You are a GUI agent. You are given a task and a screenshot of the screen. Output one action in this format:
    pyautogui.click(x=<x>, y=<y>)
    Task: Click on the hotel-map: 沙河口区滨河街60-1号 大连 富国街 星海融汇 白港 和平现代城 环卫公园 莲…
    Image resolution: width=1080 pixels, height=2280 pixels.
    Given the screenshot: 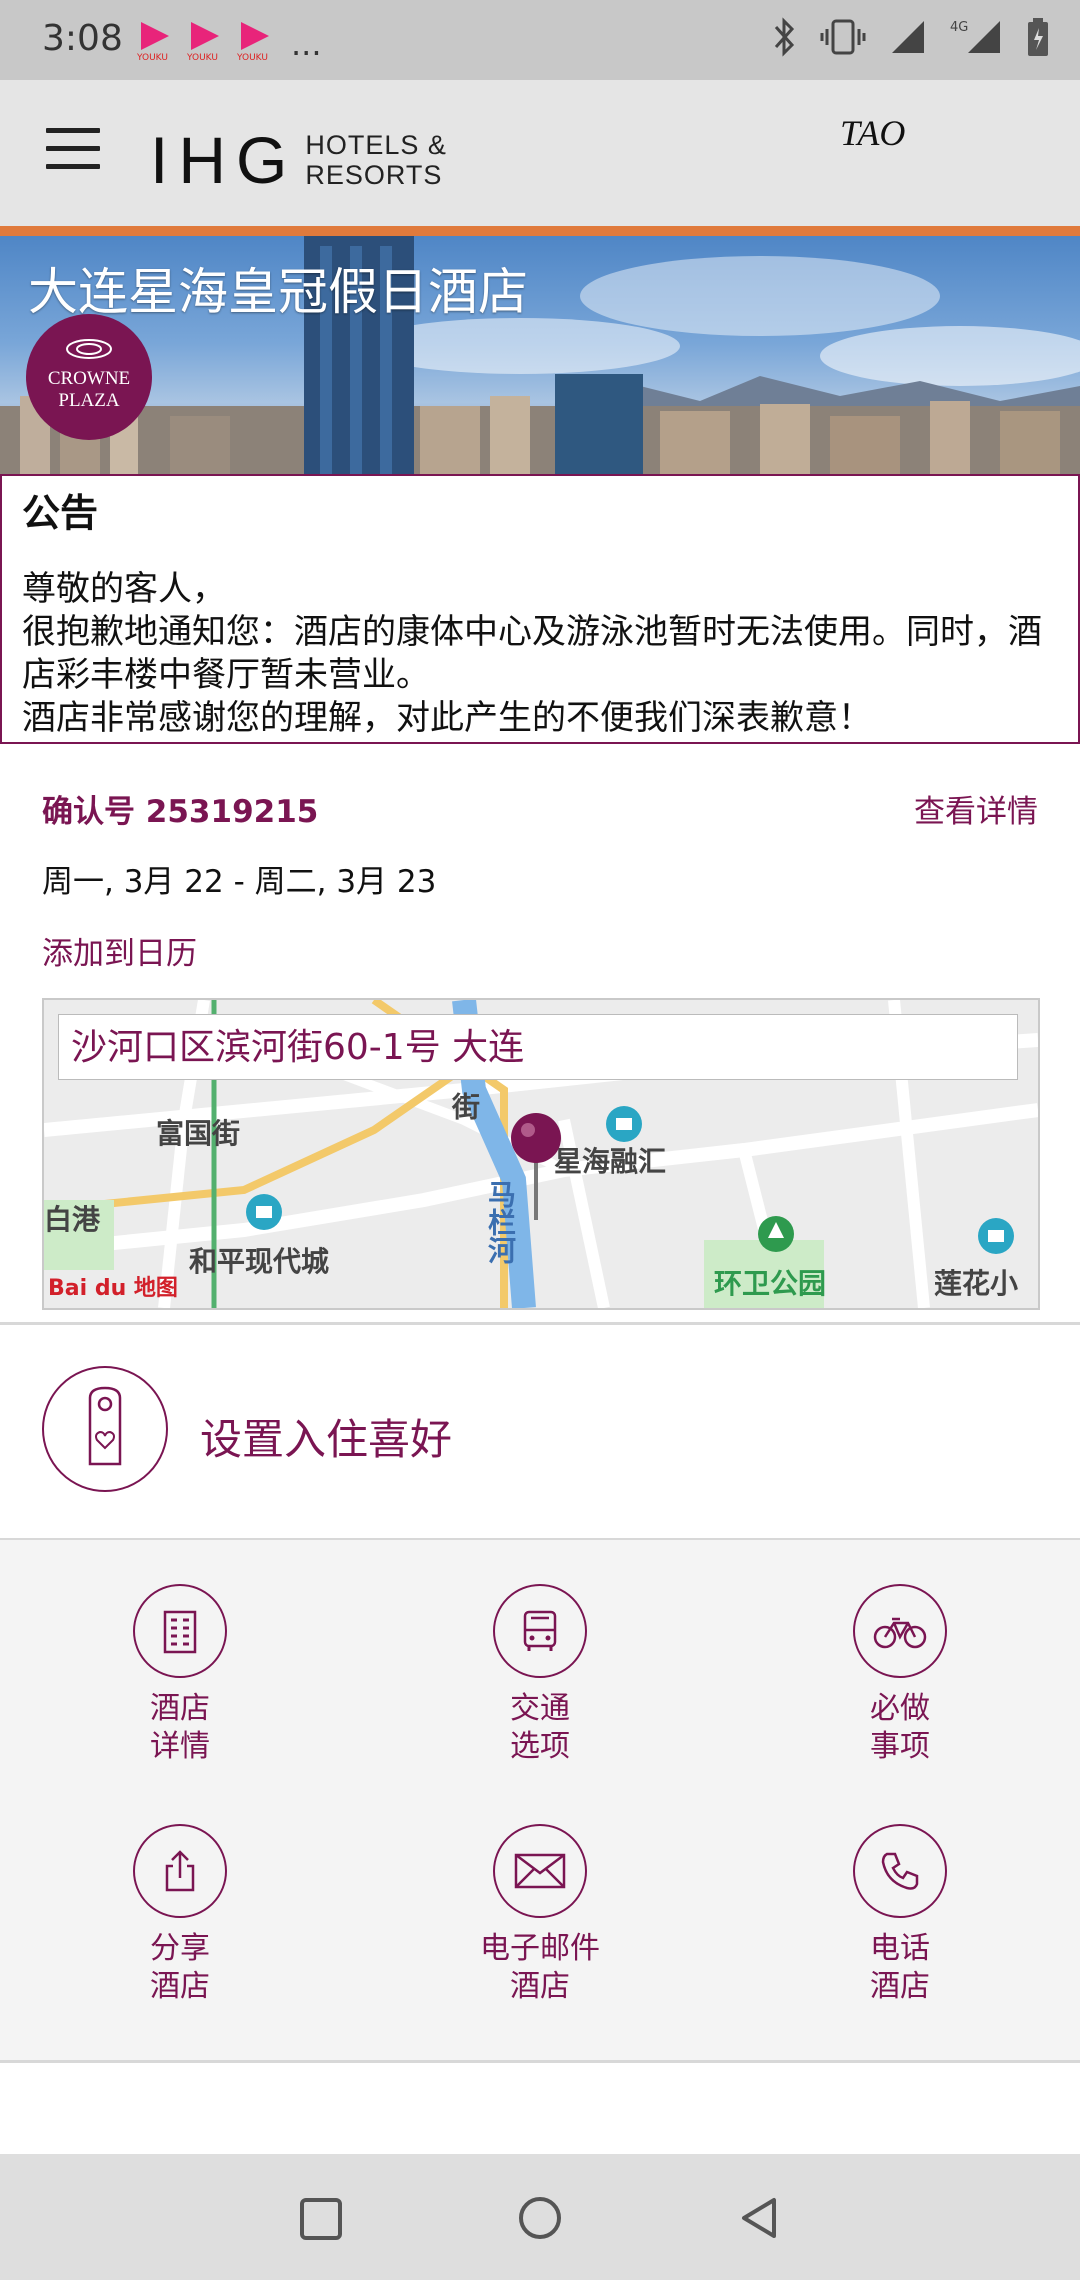 What is the action you would take?
    pyautogui.click(x=541, y=1154)
    